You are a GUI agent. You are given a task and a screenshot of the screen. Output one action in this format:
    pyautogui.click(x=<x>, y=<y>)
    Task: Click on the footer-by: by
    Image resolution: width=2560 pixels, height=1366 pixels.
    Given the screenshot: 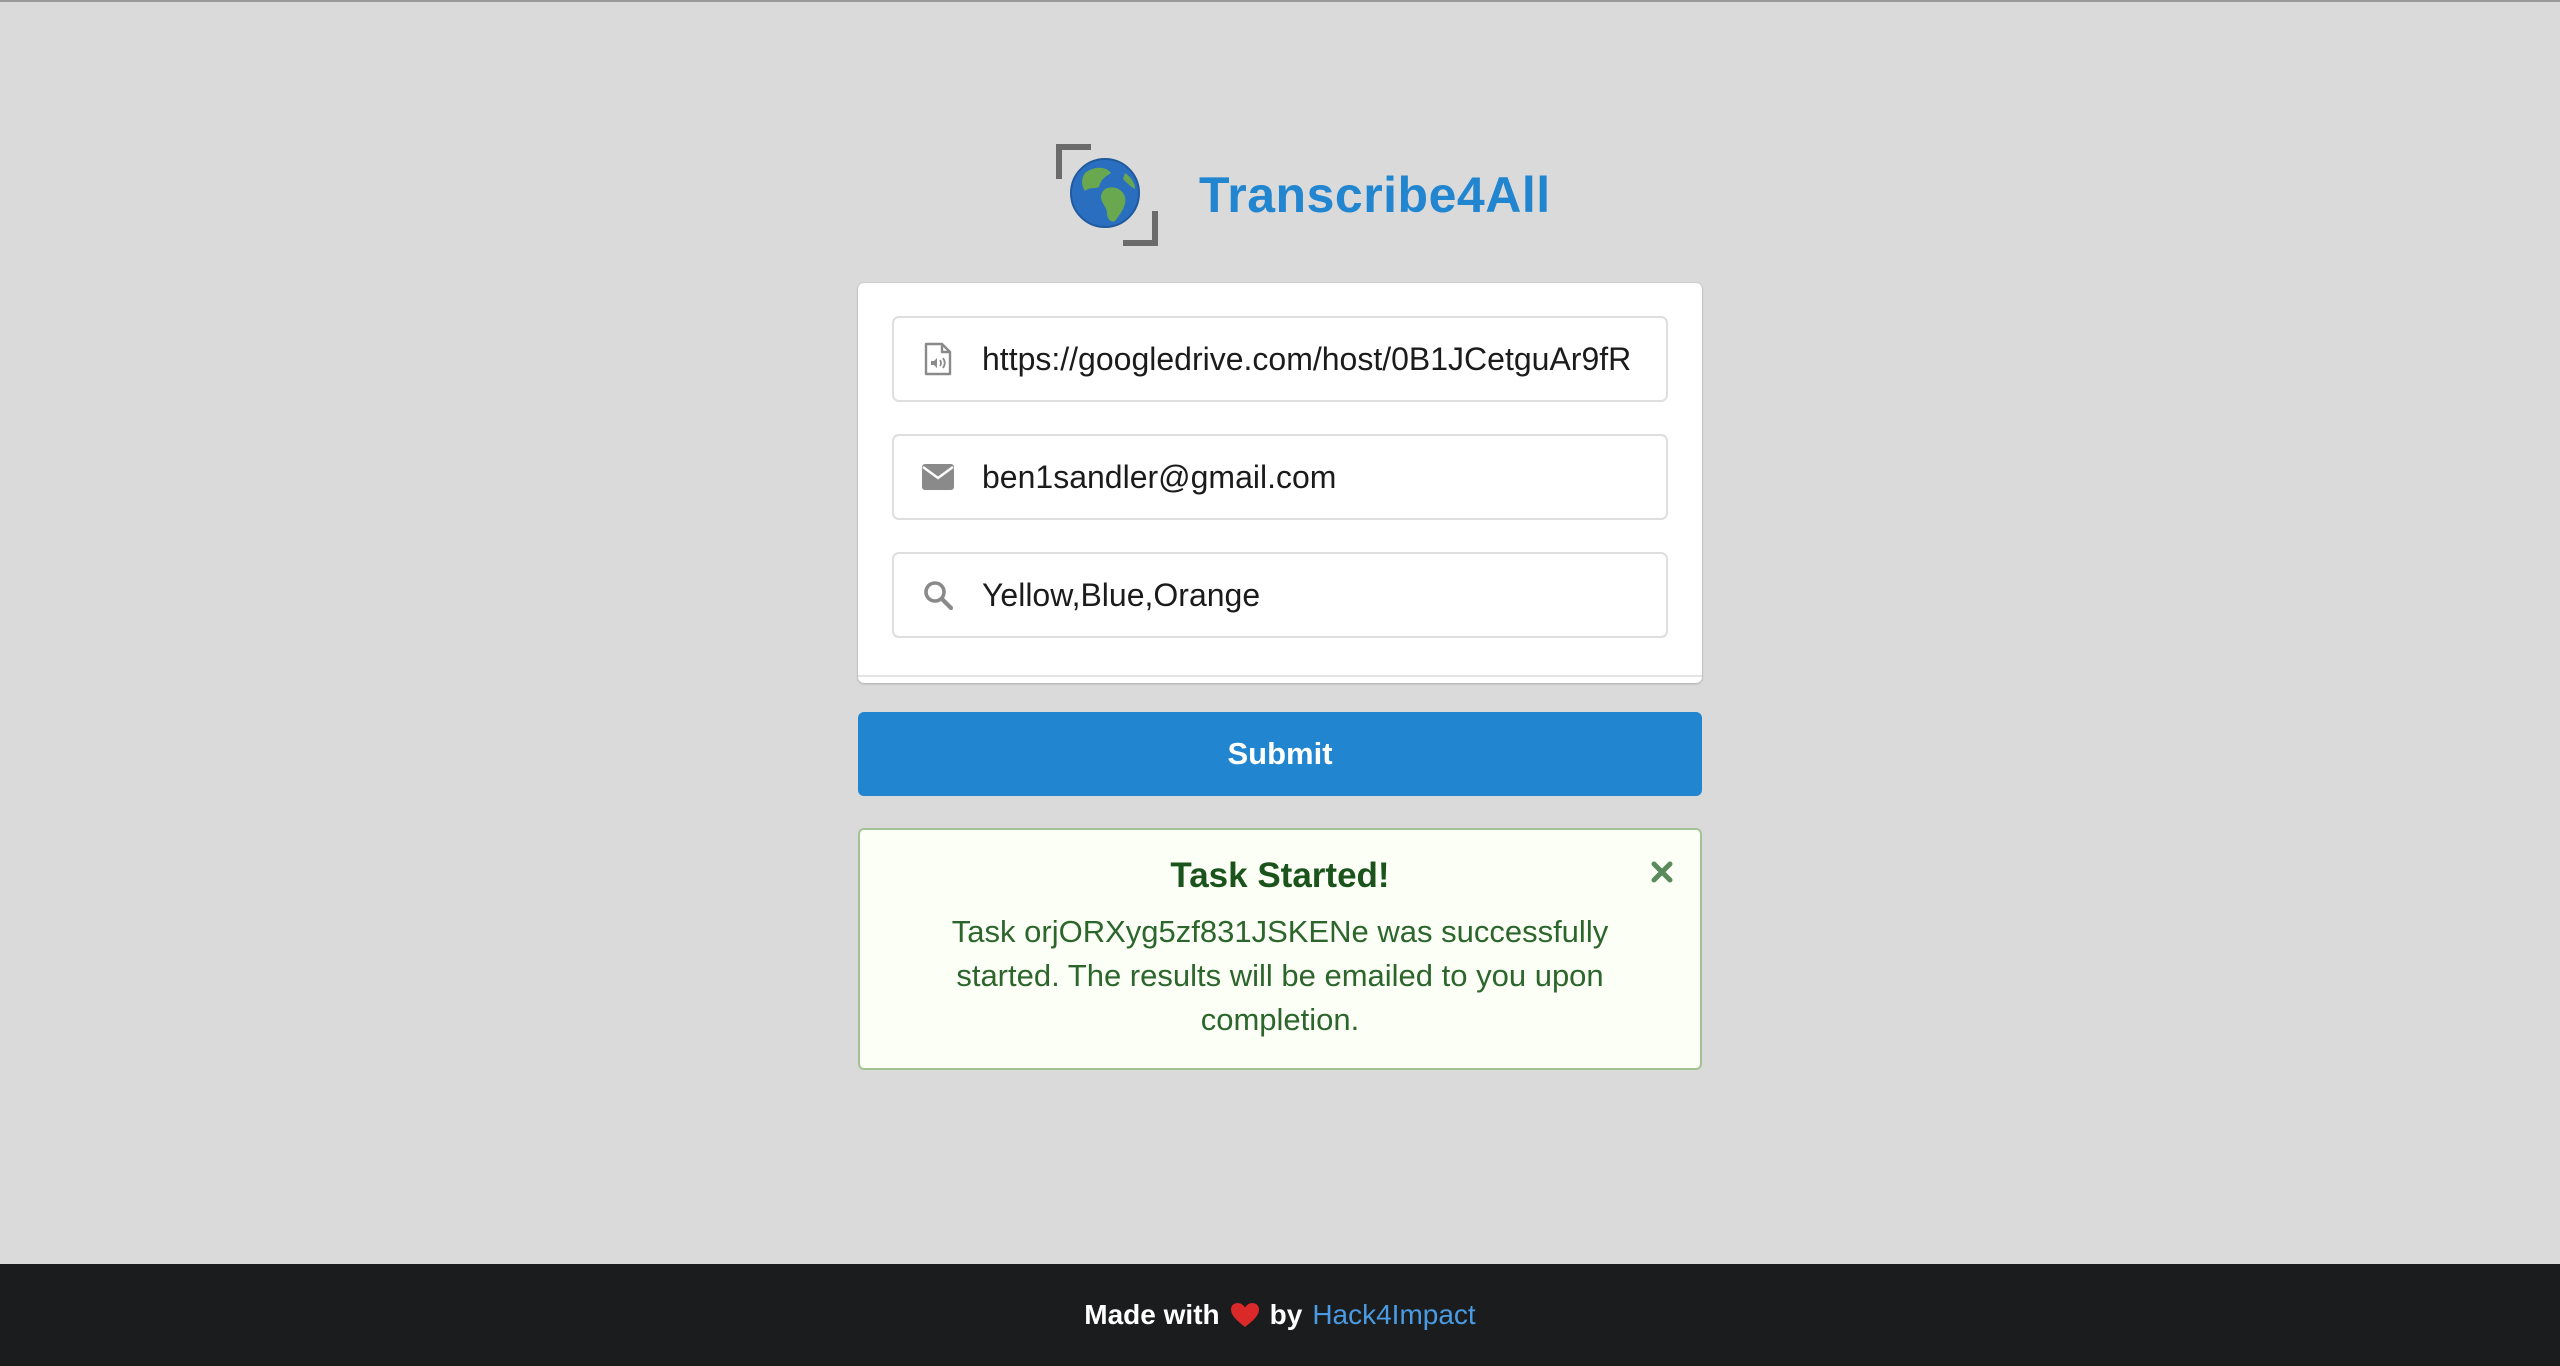 What is the action you would take?
    pyautogui.click(x=1286, y=1314)
    